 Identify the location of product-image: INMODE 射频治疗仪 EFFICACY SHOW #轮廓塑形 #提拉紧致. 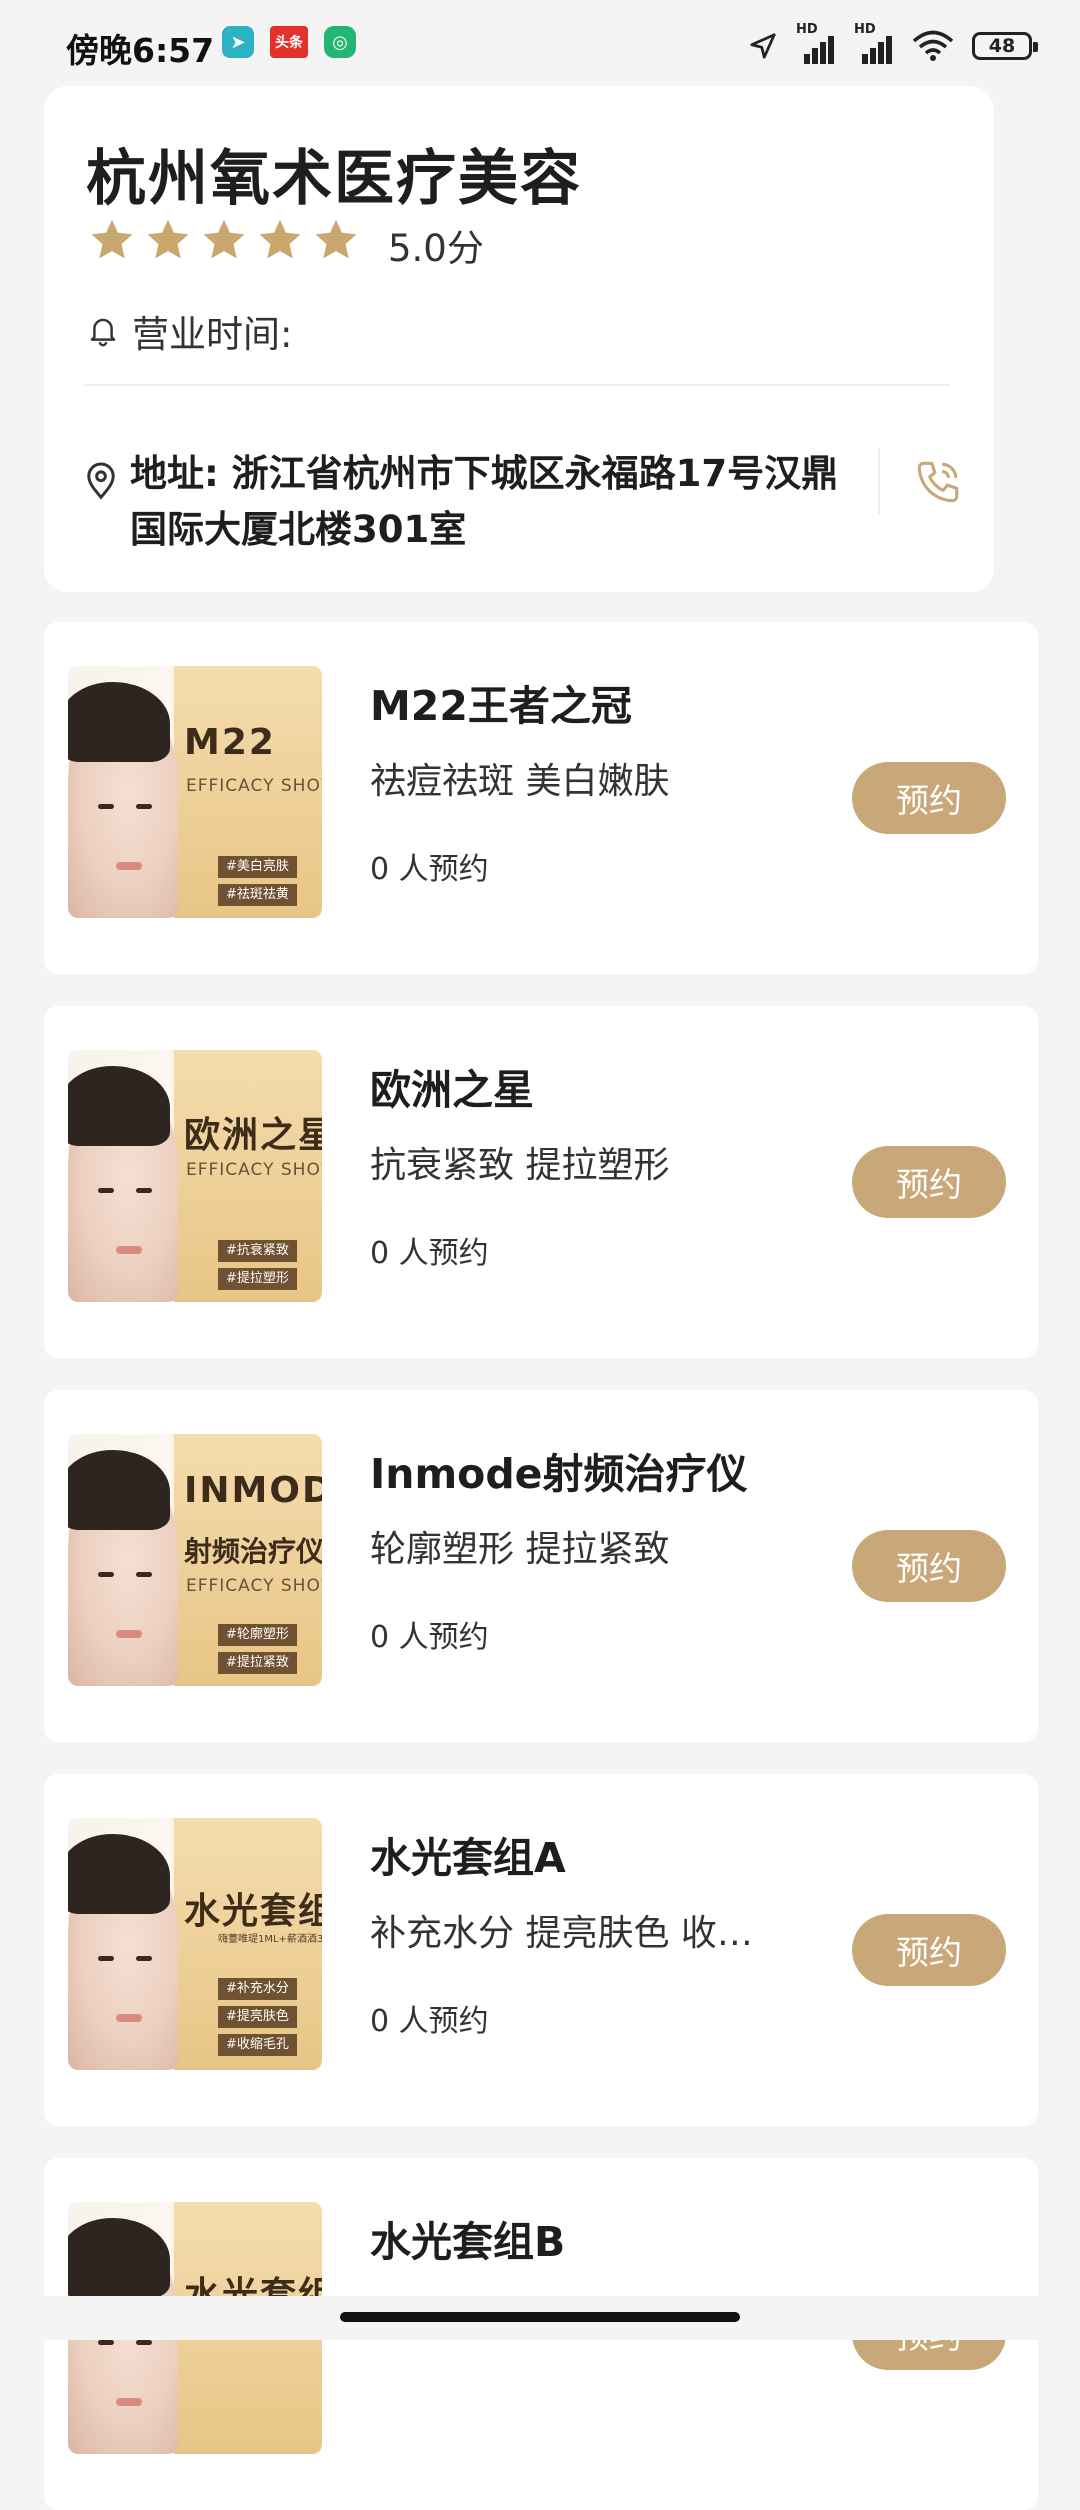
(195, 1560).